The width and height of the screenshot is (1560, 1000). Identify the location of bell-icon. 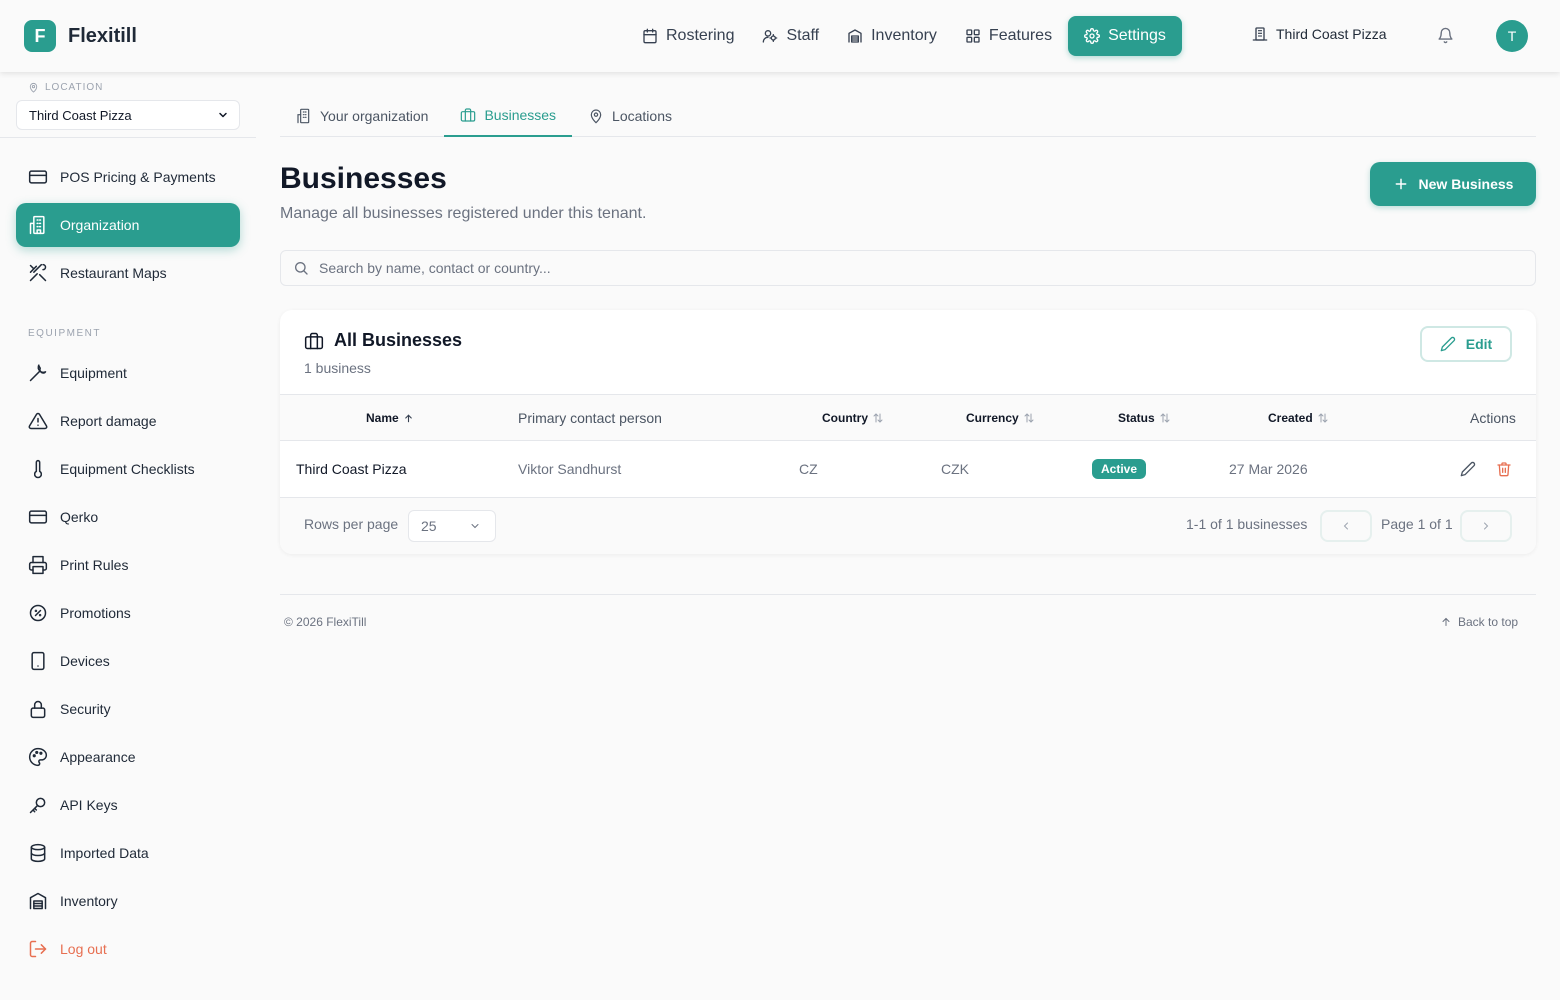
(1445, 35).